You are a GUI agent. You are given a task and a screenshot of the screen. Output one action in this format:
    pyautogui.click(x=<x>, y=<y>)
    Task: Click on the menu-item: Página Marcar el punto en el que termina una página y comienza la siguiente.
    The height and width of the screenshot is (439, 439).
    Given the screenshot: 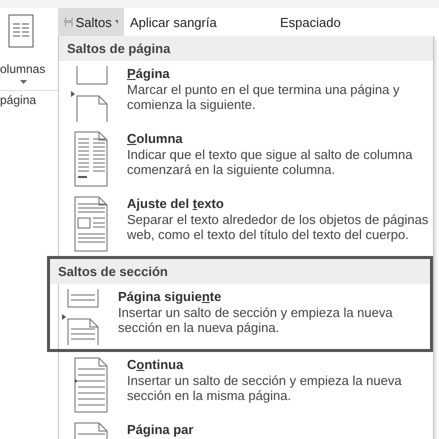 What is the action you would take?
    pyautogui.click(x=246, y=93)
    